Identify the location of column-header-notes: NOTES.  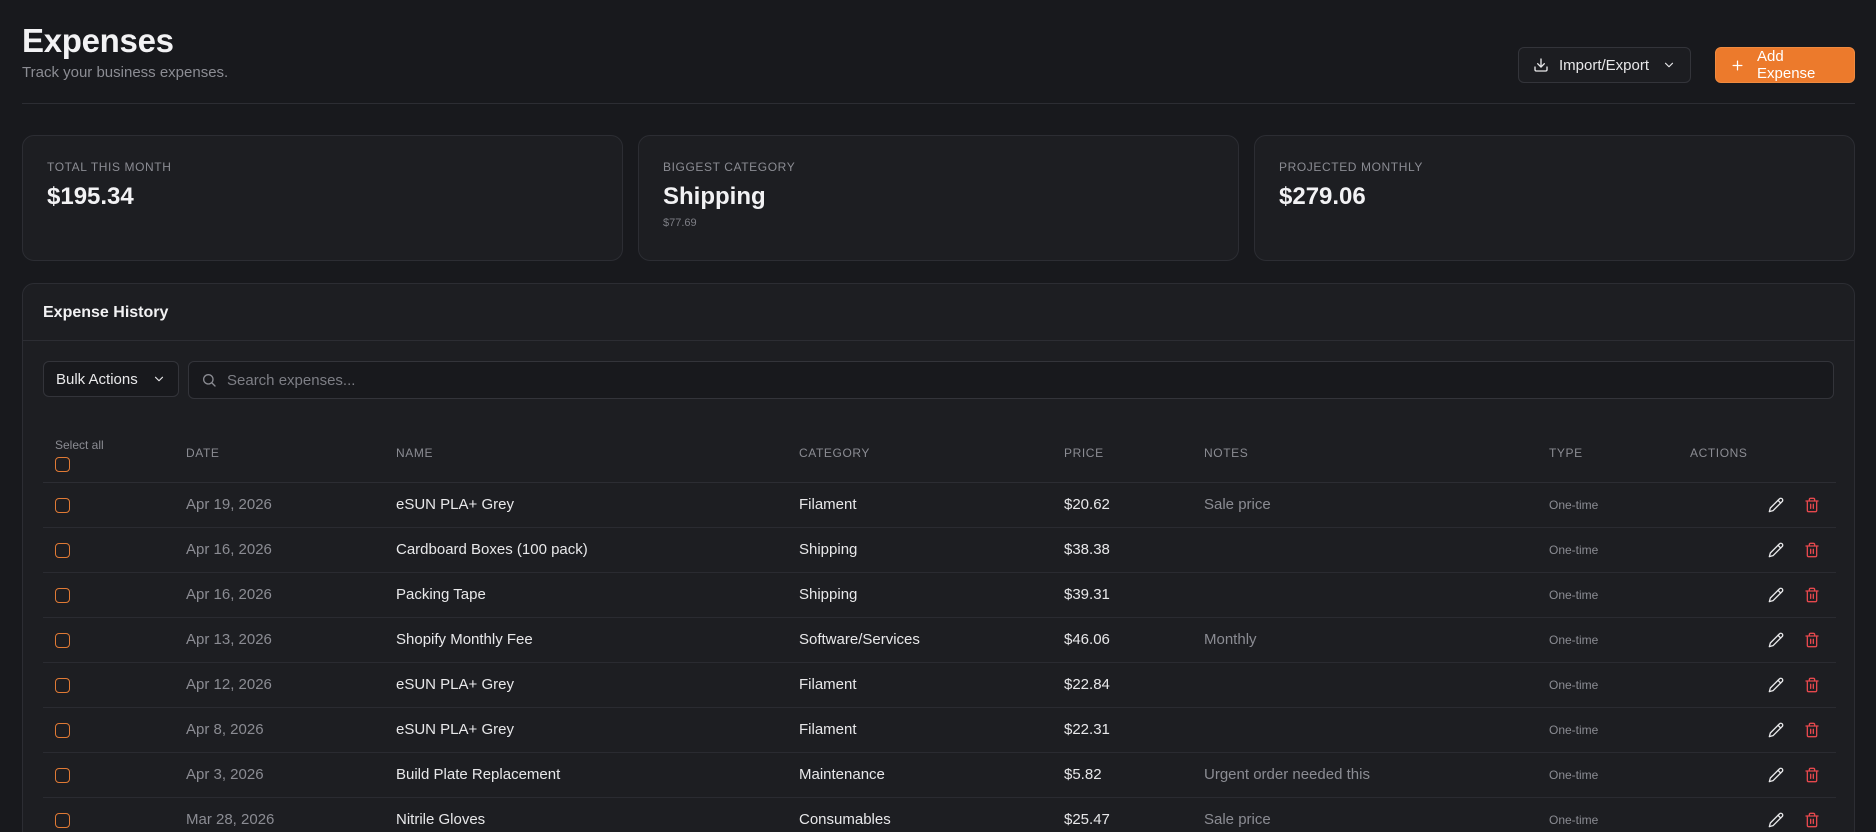
(1376, 452).